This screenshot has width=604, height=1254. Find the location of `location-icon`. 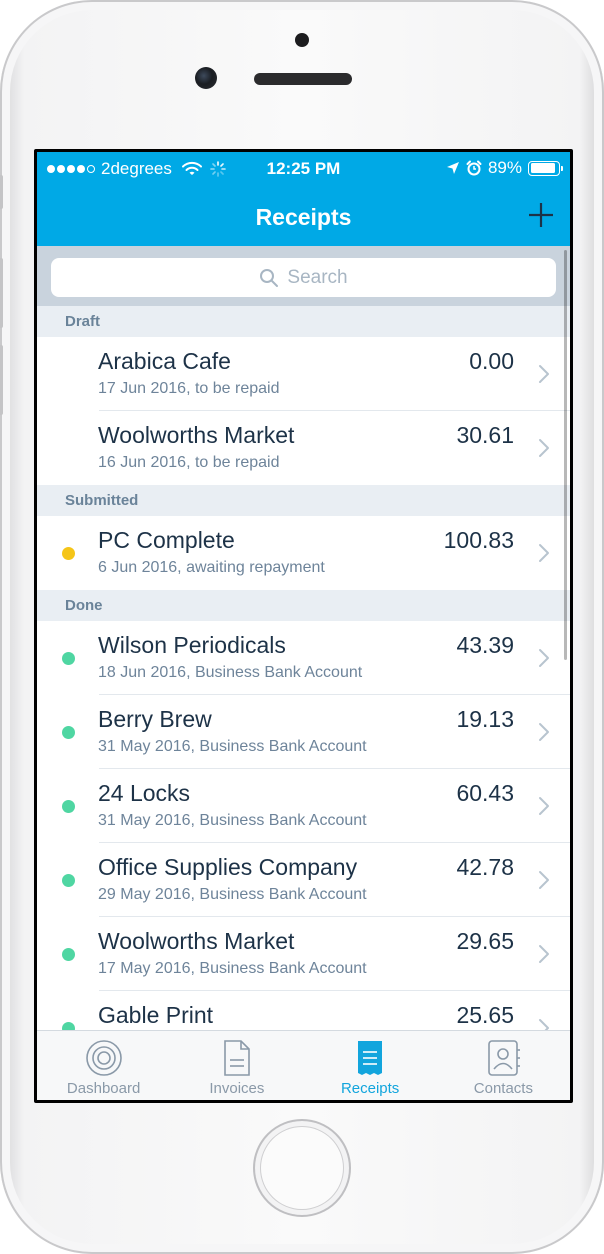

location-icon is located at coordinates (452, 168).